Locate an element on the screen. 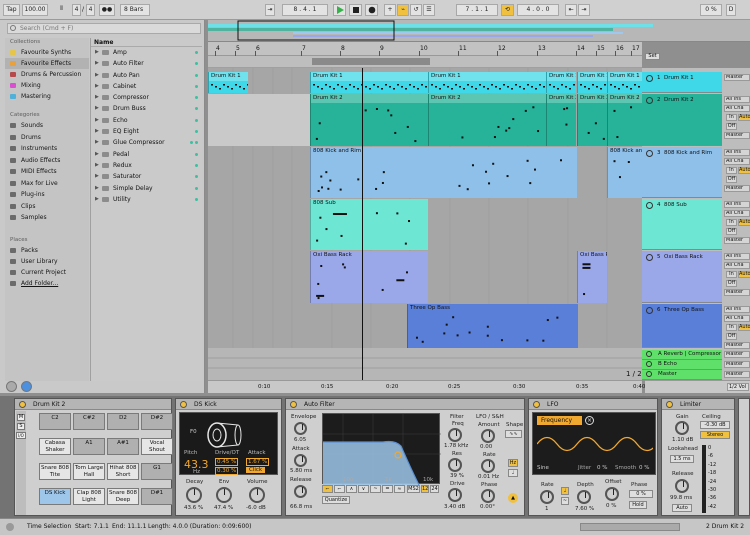  status-toggle-icon is located at coordinates (10, 527).